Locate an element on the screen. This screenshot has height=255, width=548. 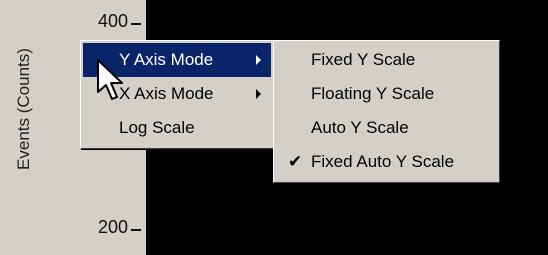
menu-item-log-scale: Log Scale is located at coordinates (177, 128).